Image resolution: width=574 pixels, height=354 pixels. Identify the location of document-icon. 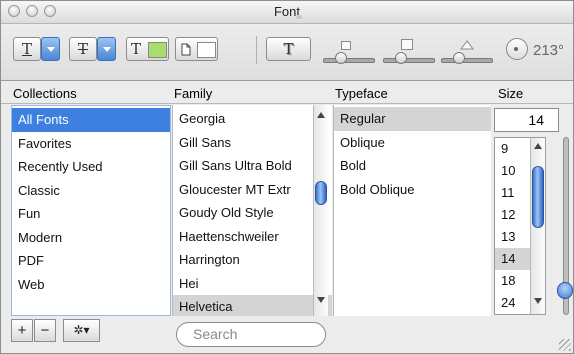
(186, 49).